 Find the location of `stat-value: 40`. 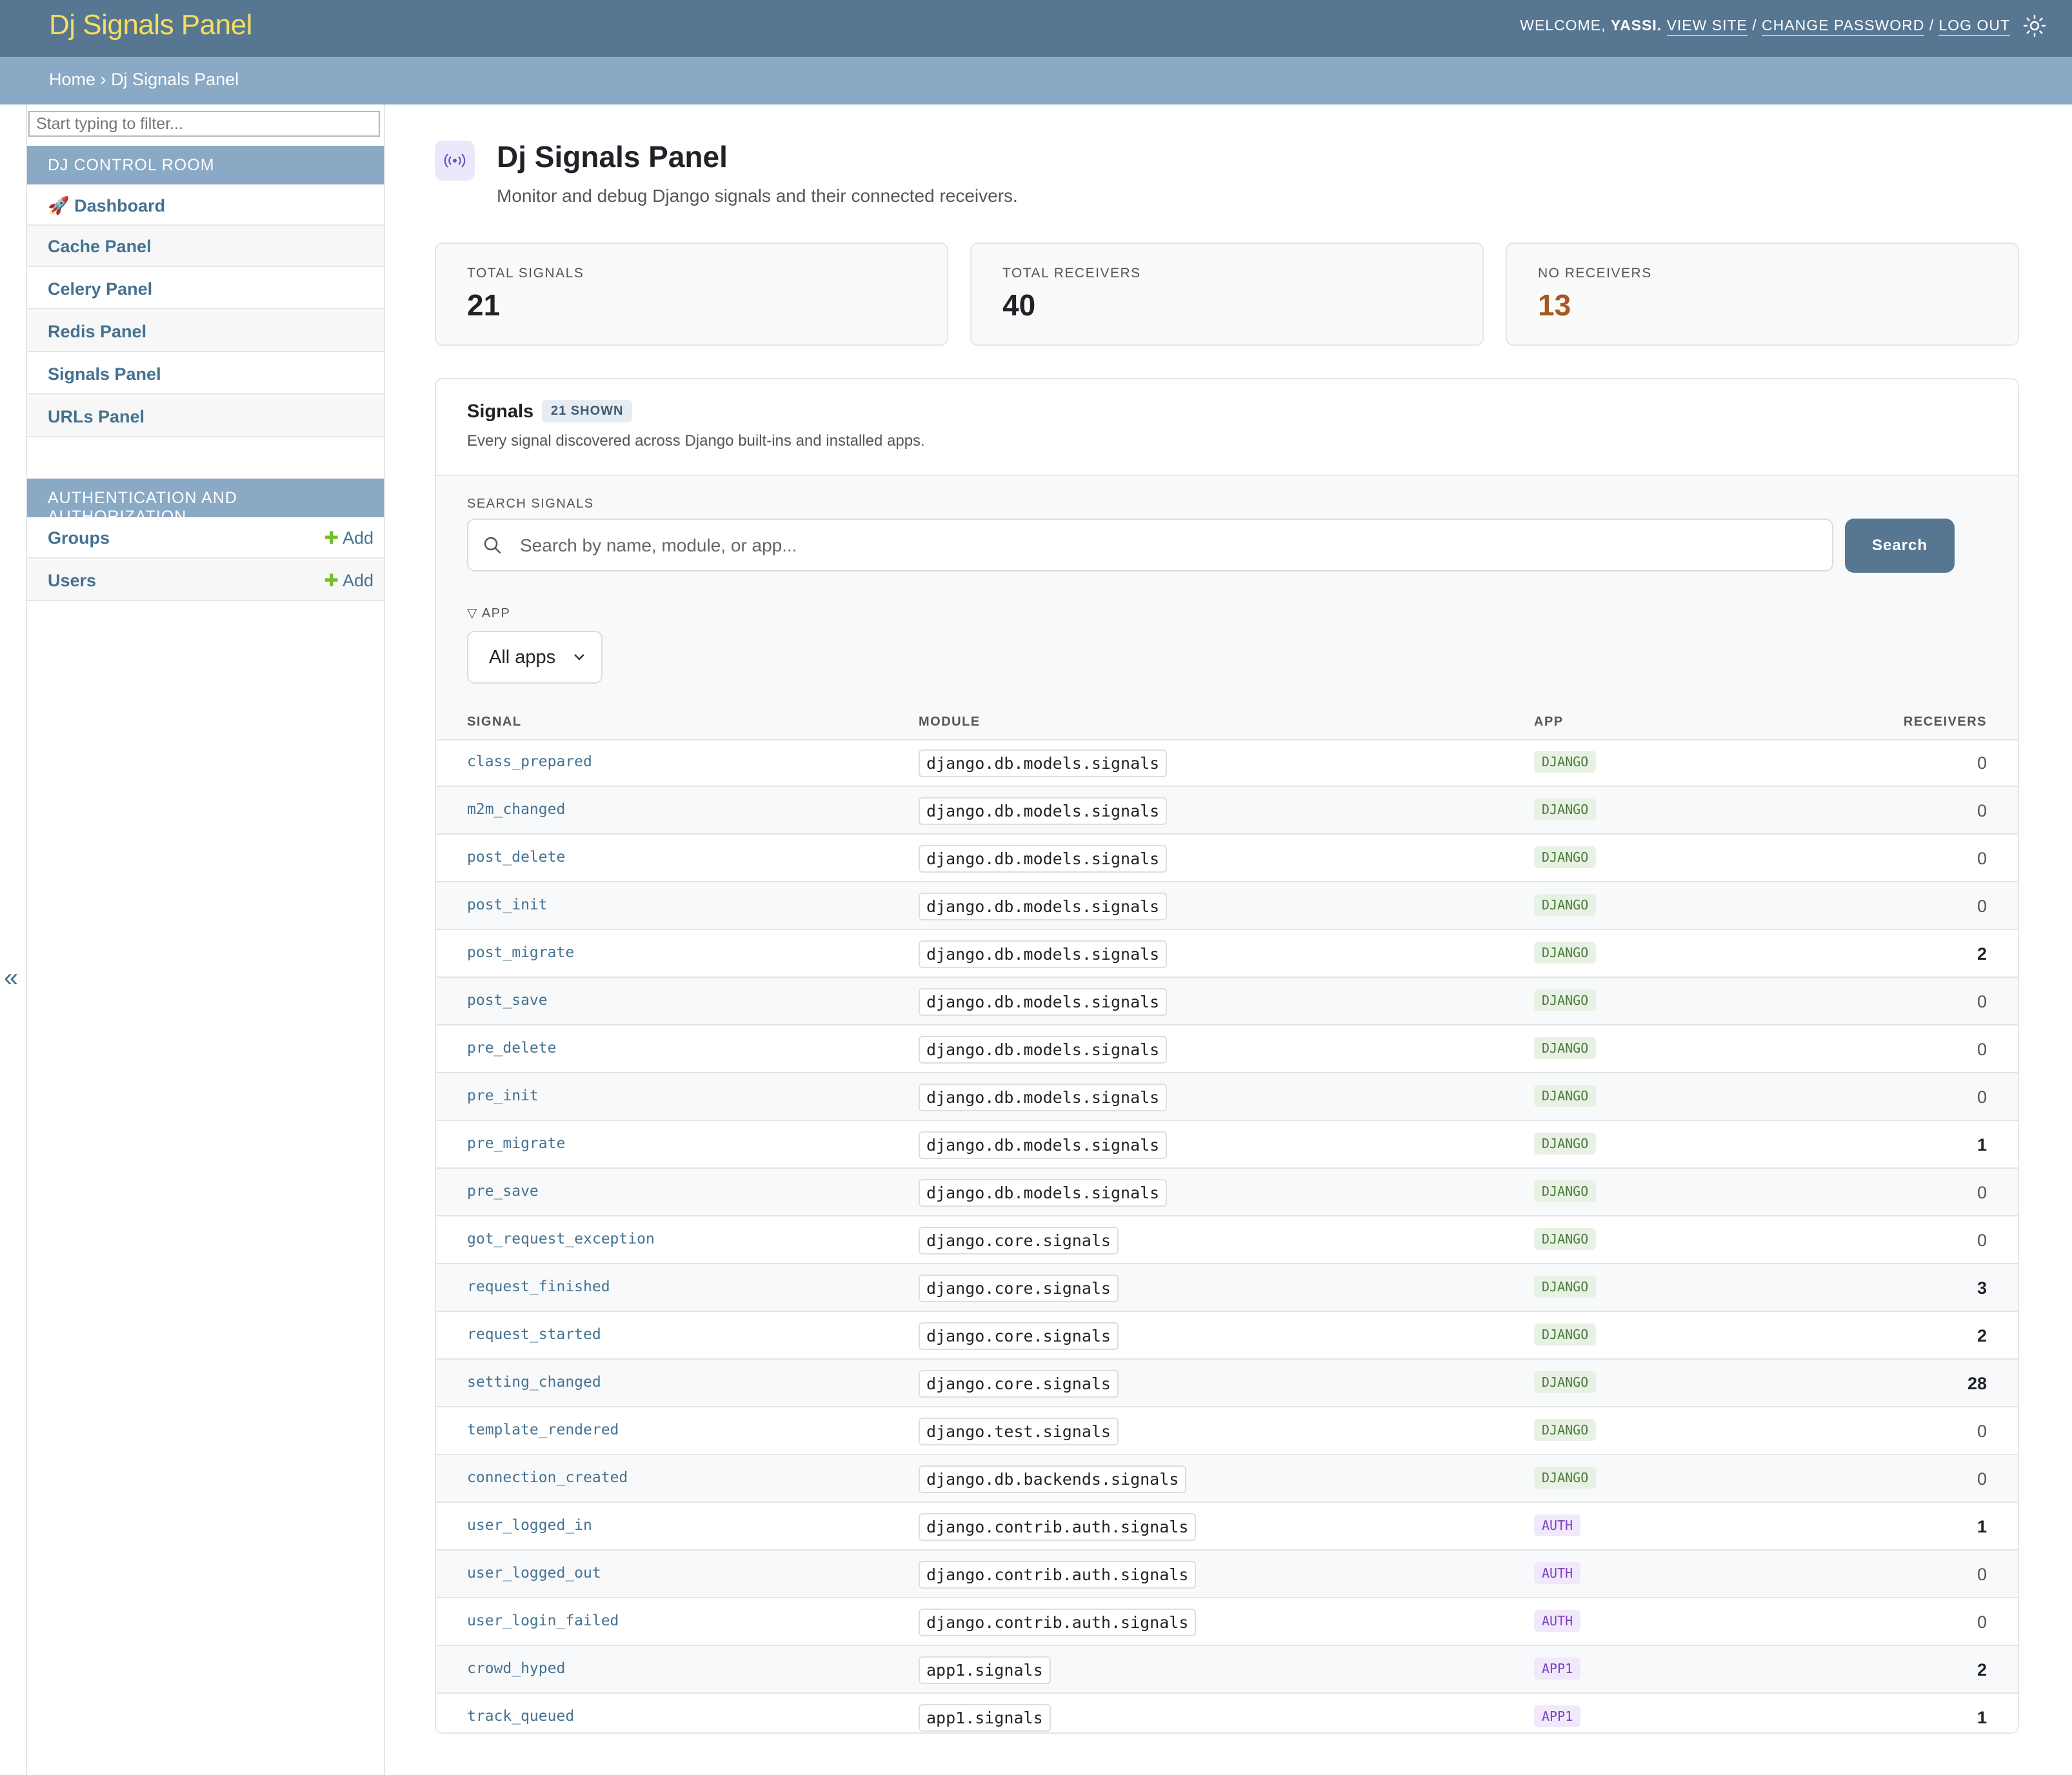

stat-value: 40 is located at coordinates (1019, 305).